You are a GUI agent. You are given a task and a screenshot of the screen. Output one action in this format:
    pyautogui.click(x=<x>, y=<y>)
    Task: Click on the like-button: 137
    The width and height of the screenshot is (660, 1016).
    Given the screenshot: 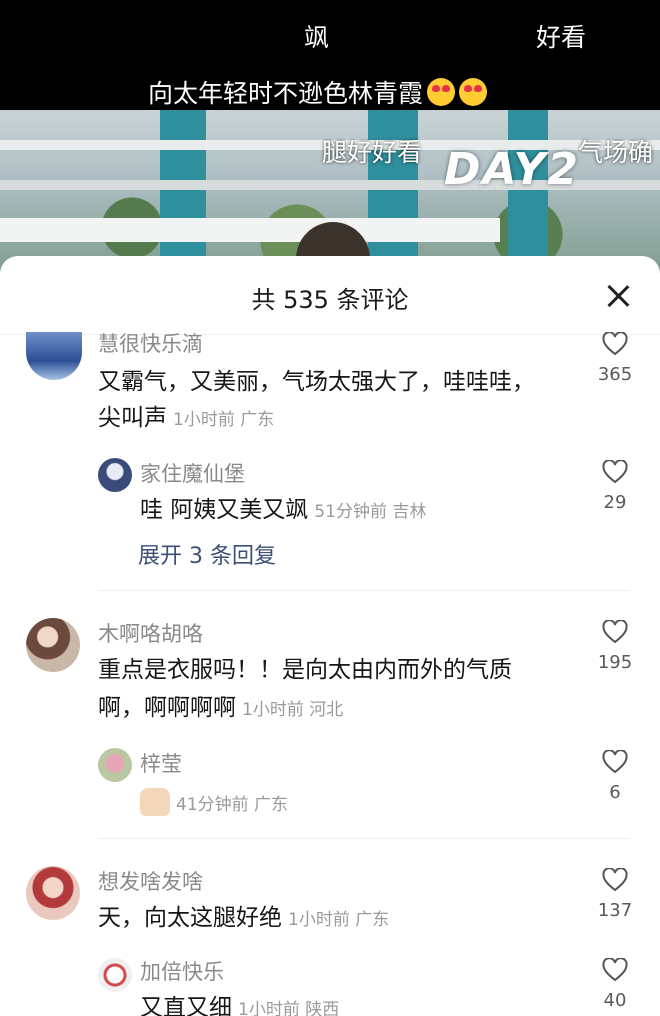 What is the action you would take?
    pyautogui.click(x=615, y=894)
    